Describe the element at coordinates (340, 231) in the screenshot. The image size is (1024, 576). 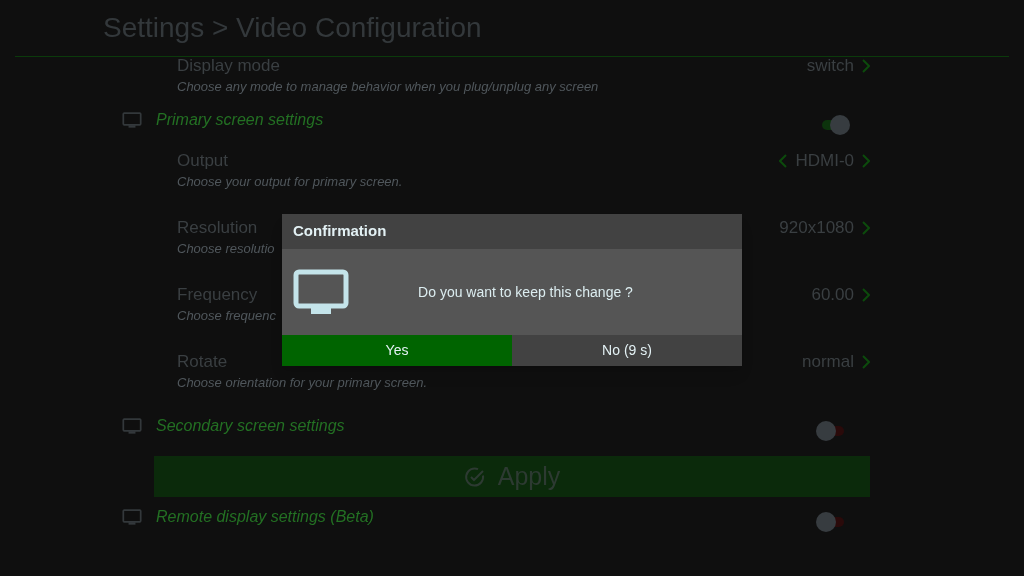
I see `dialog-title: Confirmation` at that location.